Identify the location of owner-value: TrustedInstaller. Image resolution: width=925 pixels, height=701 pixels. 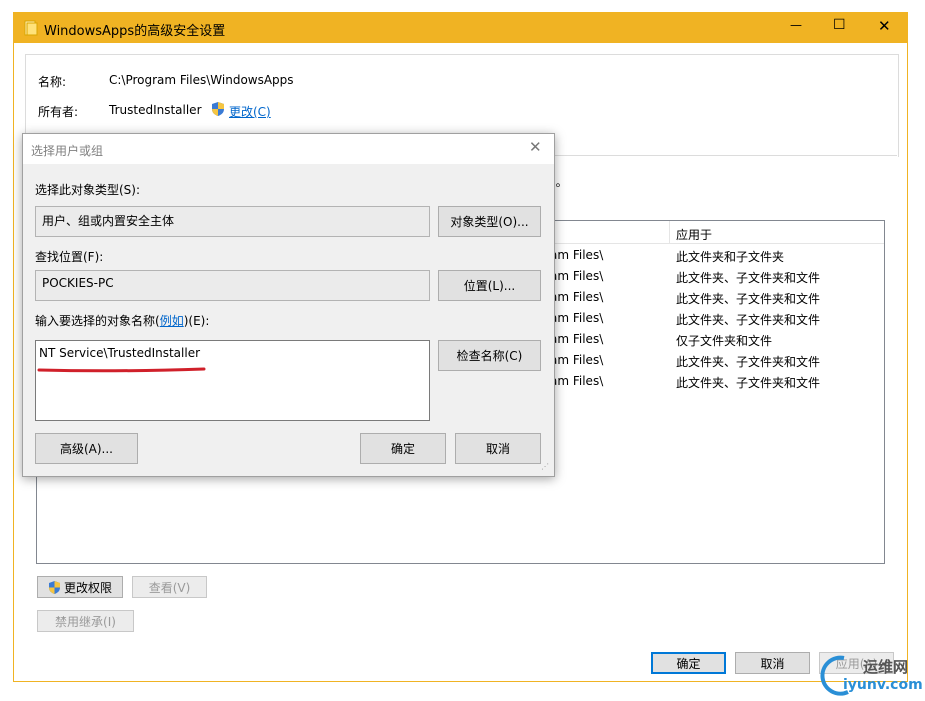
(155, 110).